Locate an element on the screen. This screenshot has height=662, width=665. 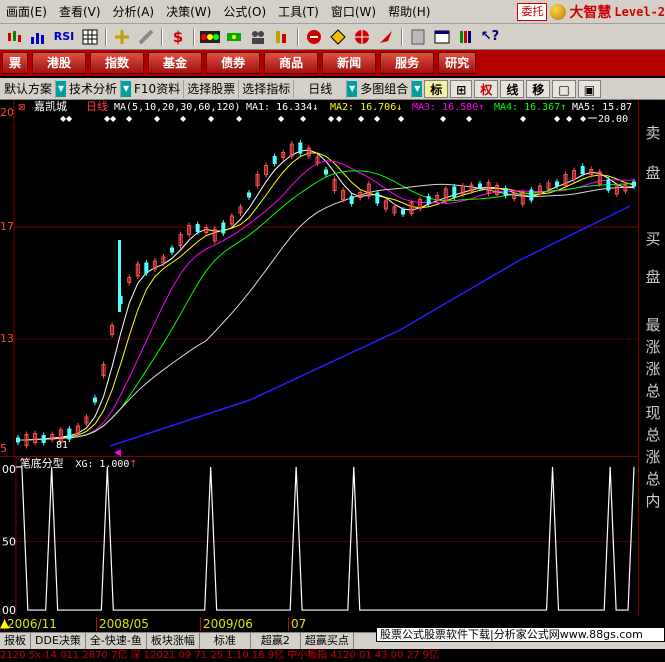
grid-icon is located at coordinates (90, 37).